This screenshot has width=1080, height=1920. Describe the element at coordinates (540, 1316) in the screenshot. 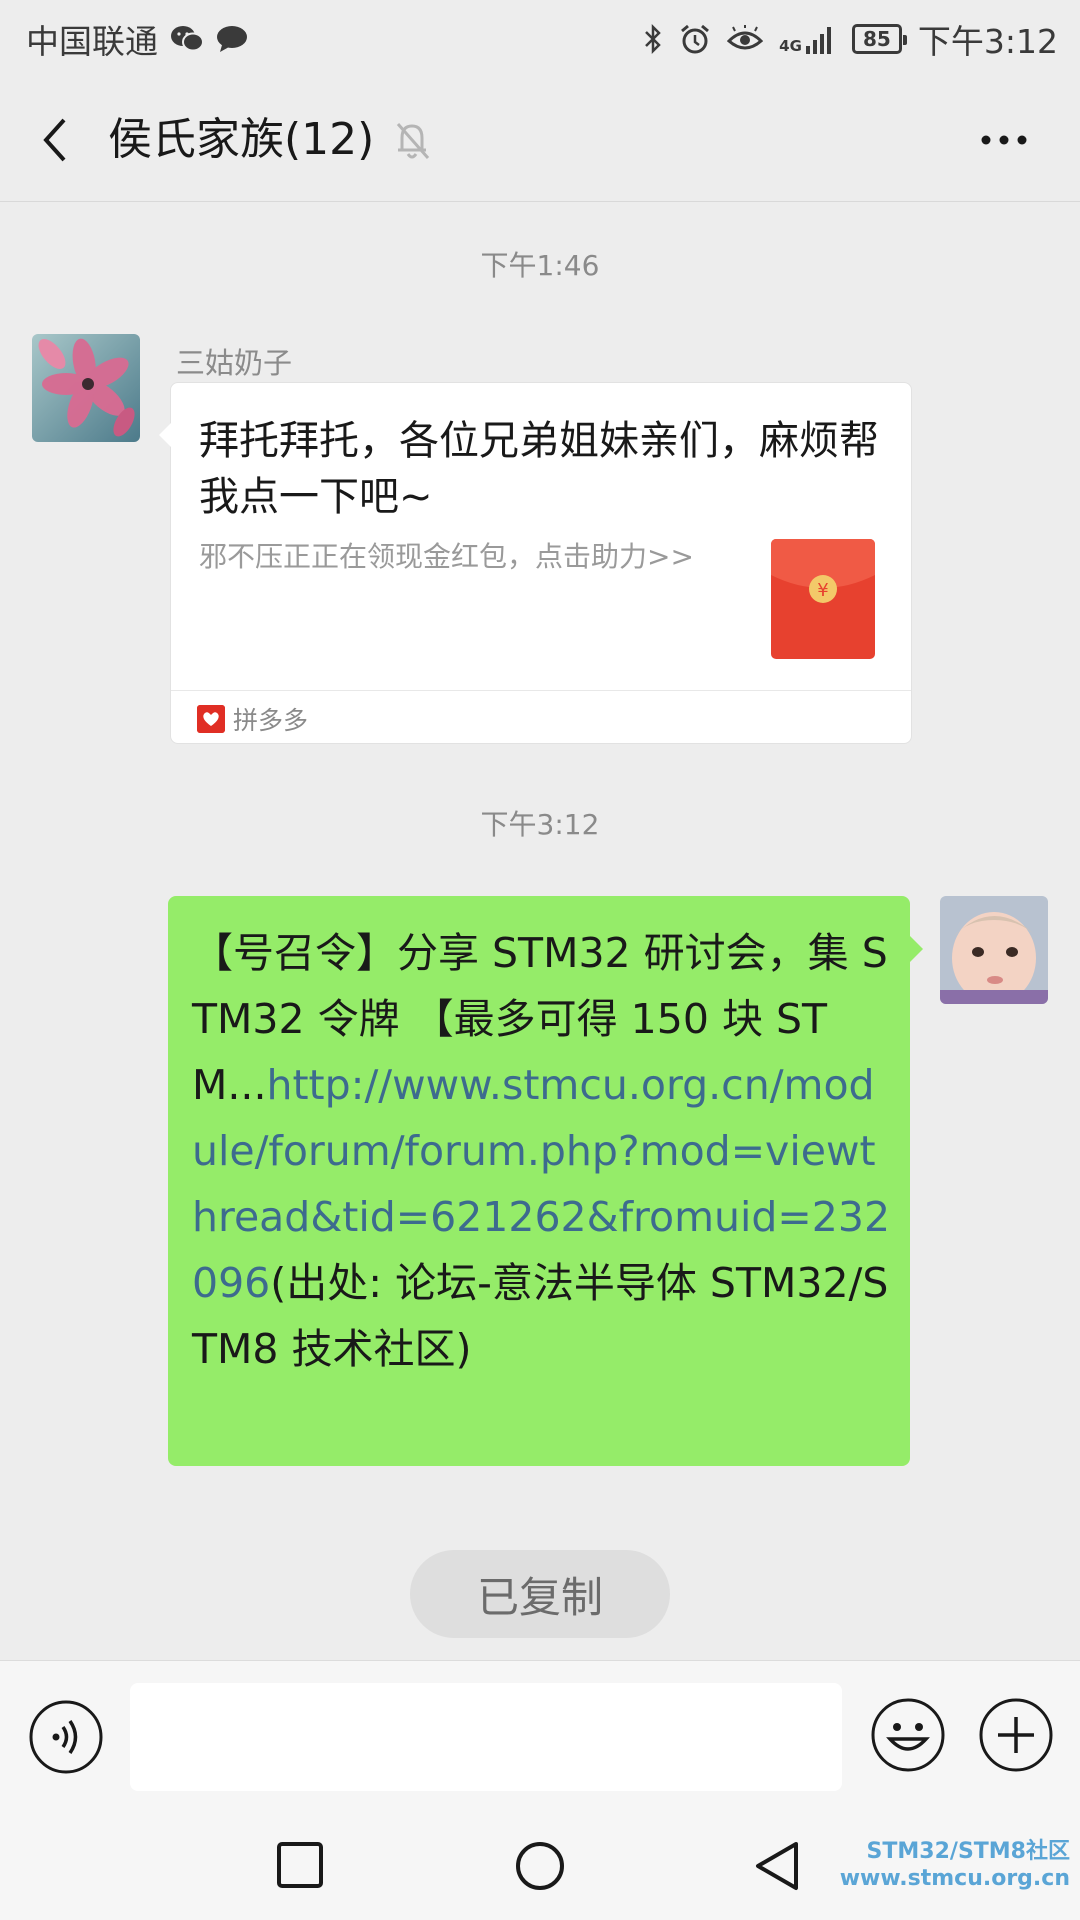

I see `message-source: (出处: 论坛-意法半导体 STM32/STM8 技术社区)` at that location.